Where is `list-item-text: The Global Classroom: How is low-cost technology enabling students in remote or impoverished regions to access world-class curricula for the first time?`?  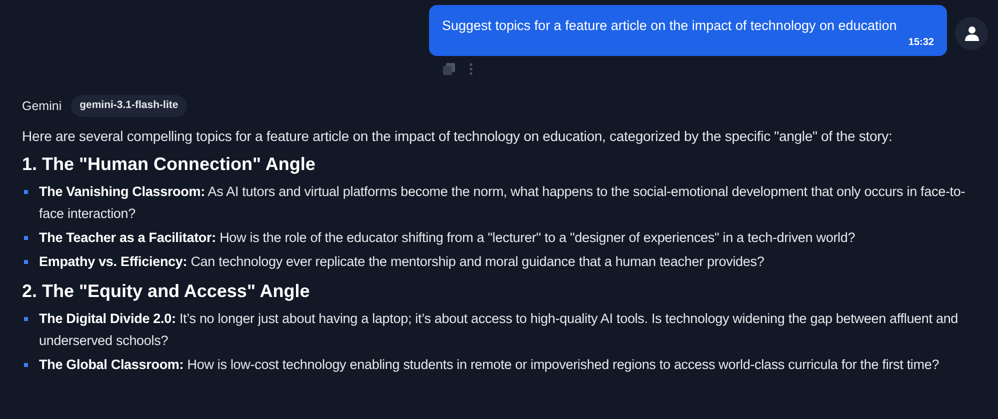 list-item-text: The Global Classroom: How is low-cost technology enabling students in remote or impoverished regions to access world-class curricula for the first time? is located at coordinates (489, 365).